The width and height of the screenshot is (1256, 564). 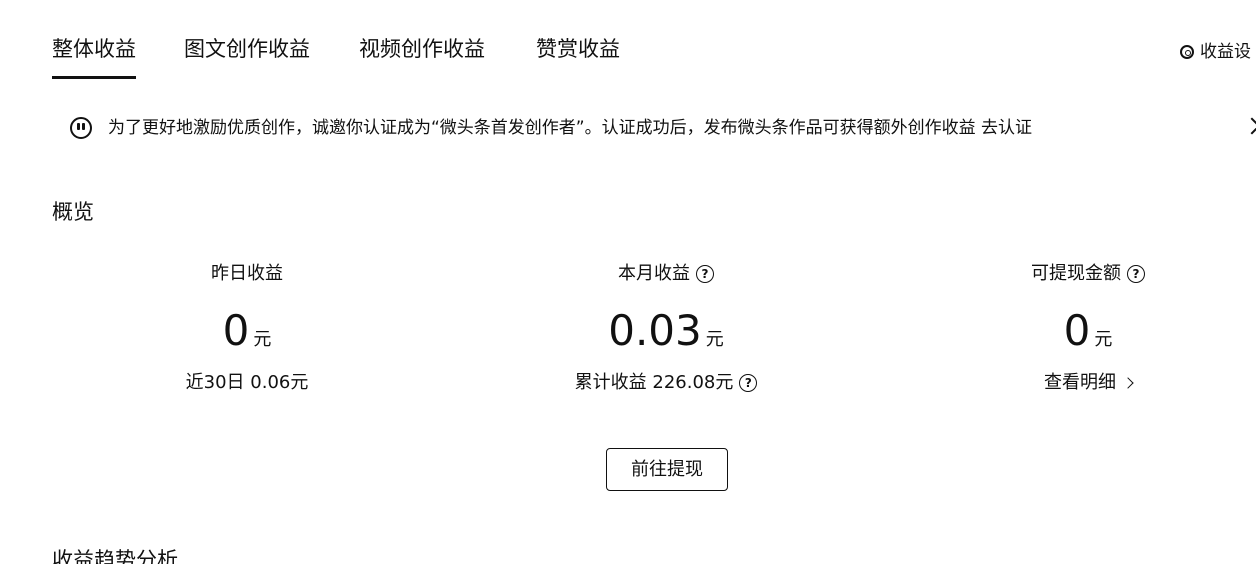 What do you see at coordinates (73, 212) in the screenshot?
I see `overview-title: 概览` at bounding box center [73, 212].